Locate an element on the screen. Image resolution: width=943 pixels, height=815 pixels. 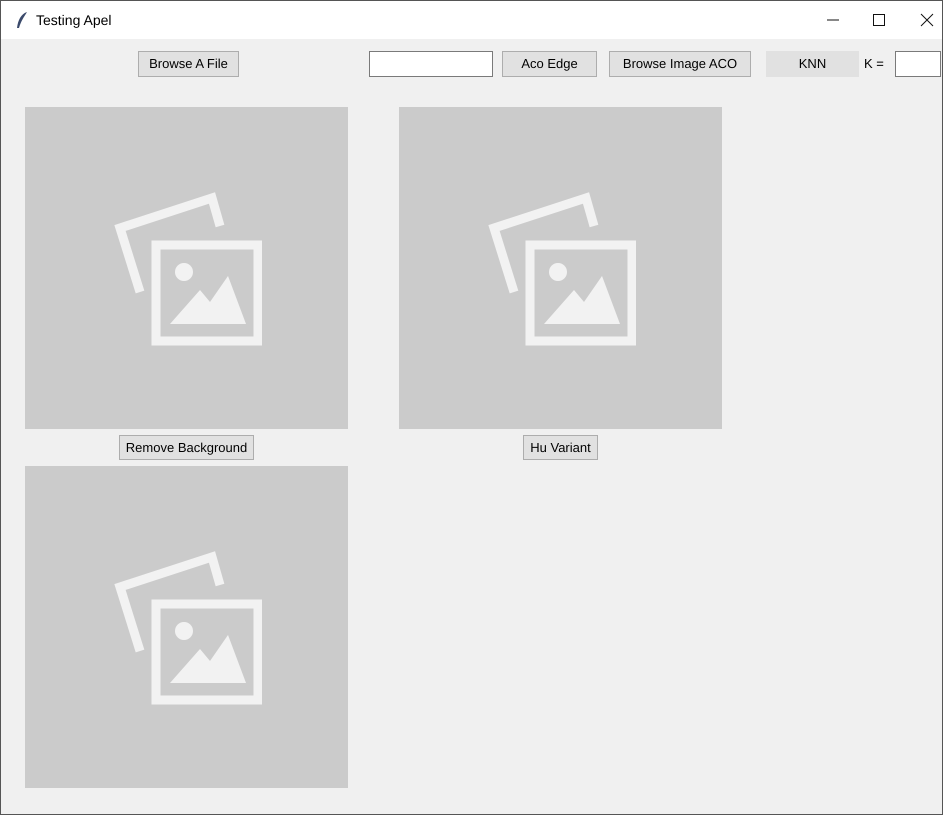
maximize-icon is located at coordinates (879, 20).